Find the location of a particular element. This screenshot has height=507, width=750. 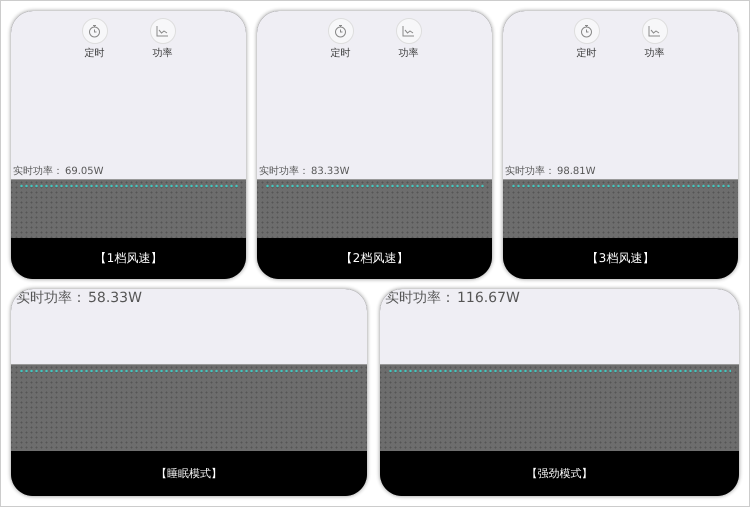

power-value: 98.81W is located at coordinates (576, 171).